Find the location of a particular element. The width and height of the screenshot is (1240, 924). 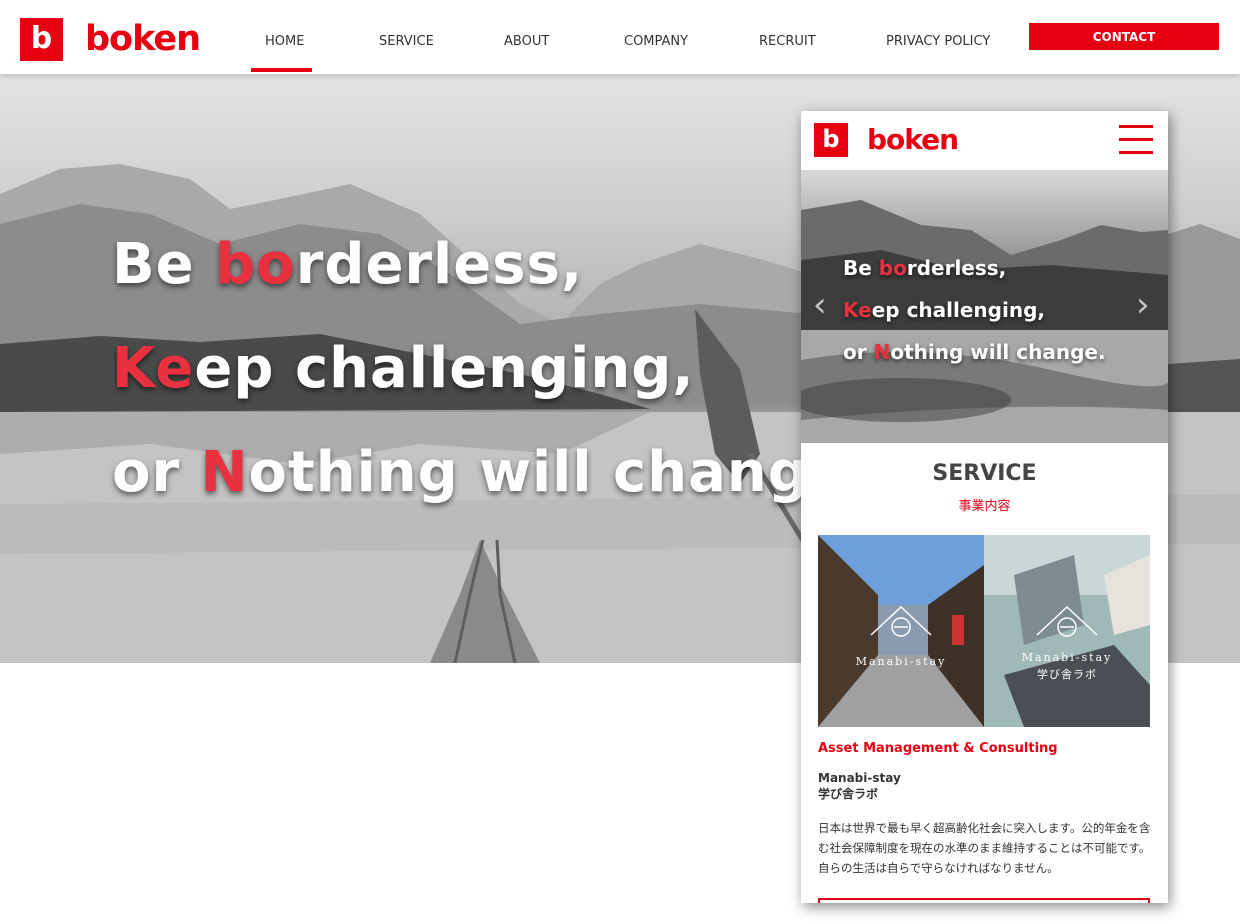

hero-tagline-line-2: Keep challenging, is located at coordinates (403, 368).